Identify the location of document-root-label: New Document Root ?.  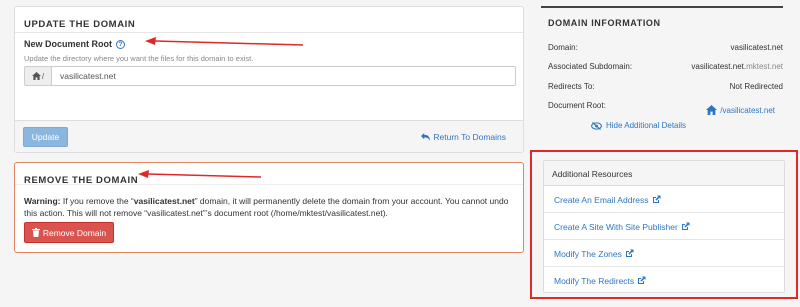
(75, 44).